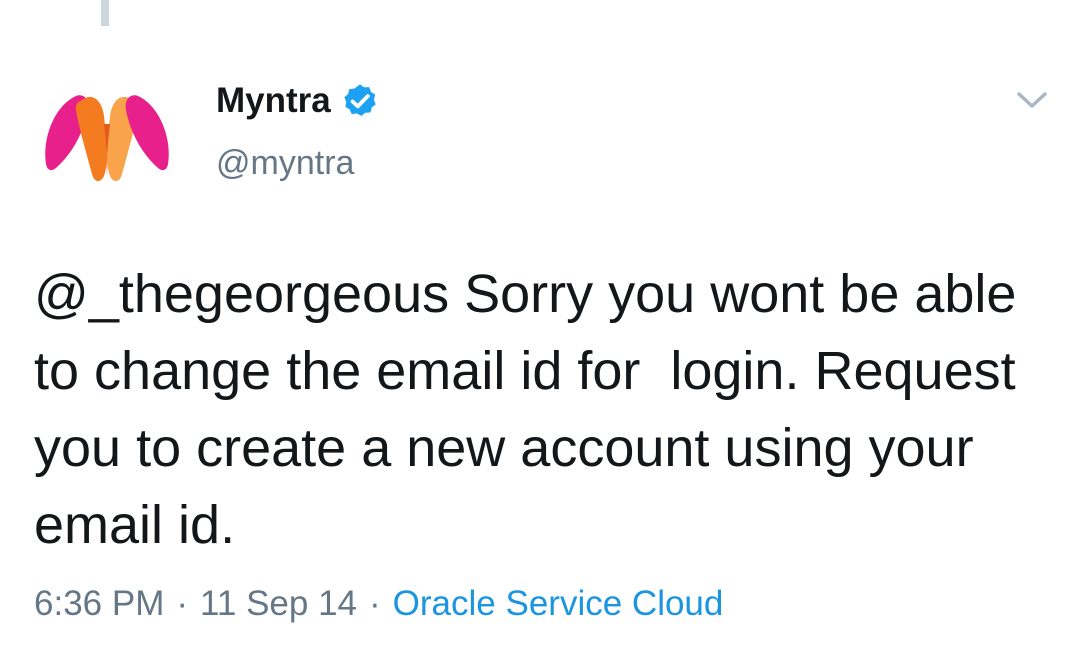 The height and width of the screenshot is (664, 1080). Describe the element at coordinates (558, 604) in the screenshot. I see `tweet-source-link: Oracle Service Cloud` at that location.